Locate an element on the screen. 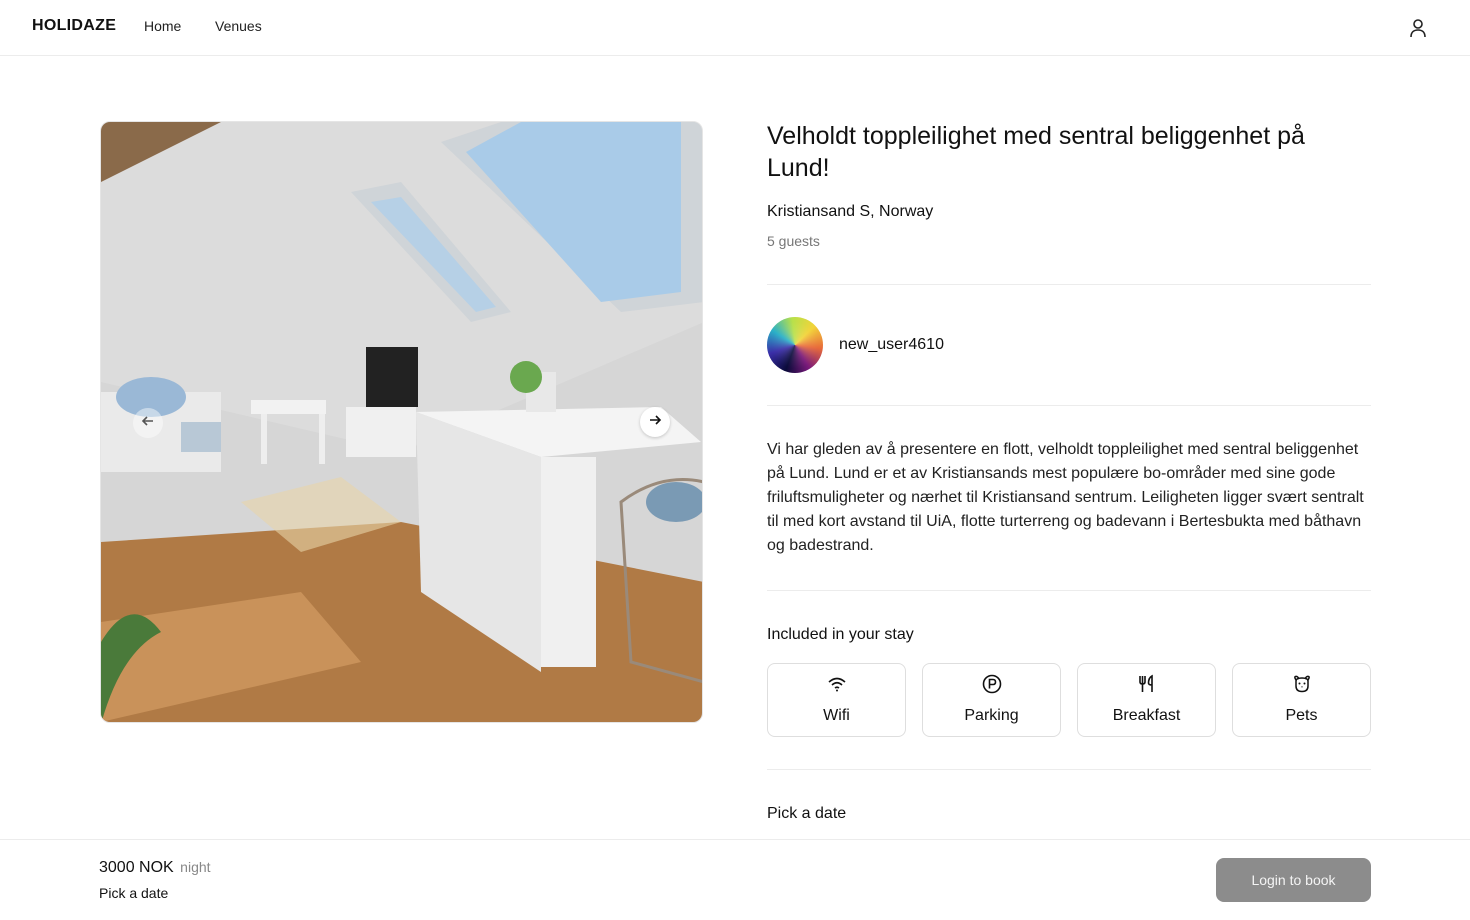  login-to-book-button: Login to book is located at coordinates (1293, 880).